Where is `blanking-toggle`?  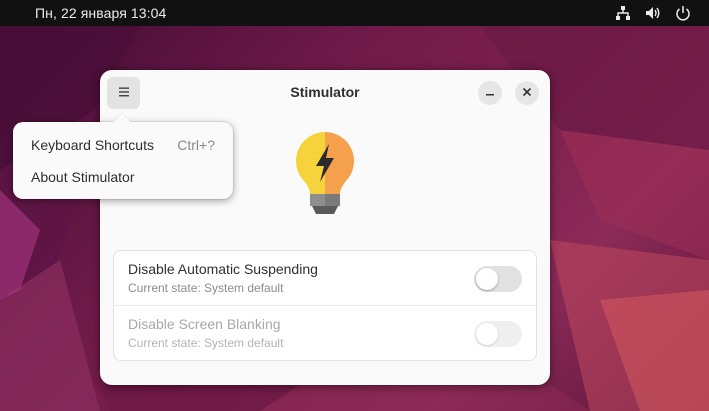 blanking-toggle is located at coordinates (498, 334).